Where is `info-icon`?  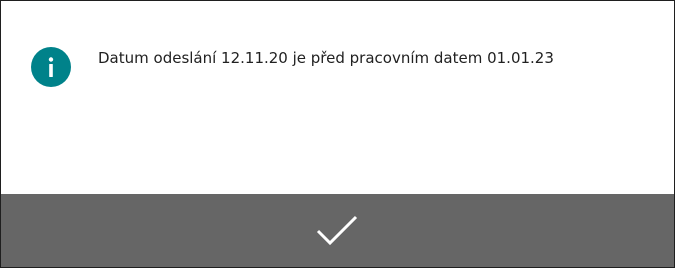
info-icon is located at coordinates (51, 67).